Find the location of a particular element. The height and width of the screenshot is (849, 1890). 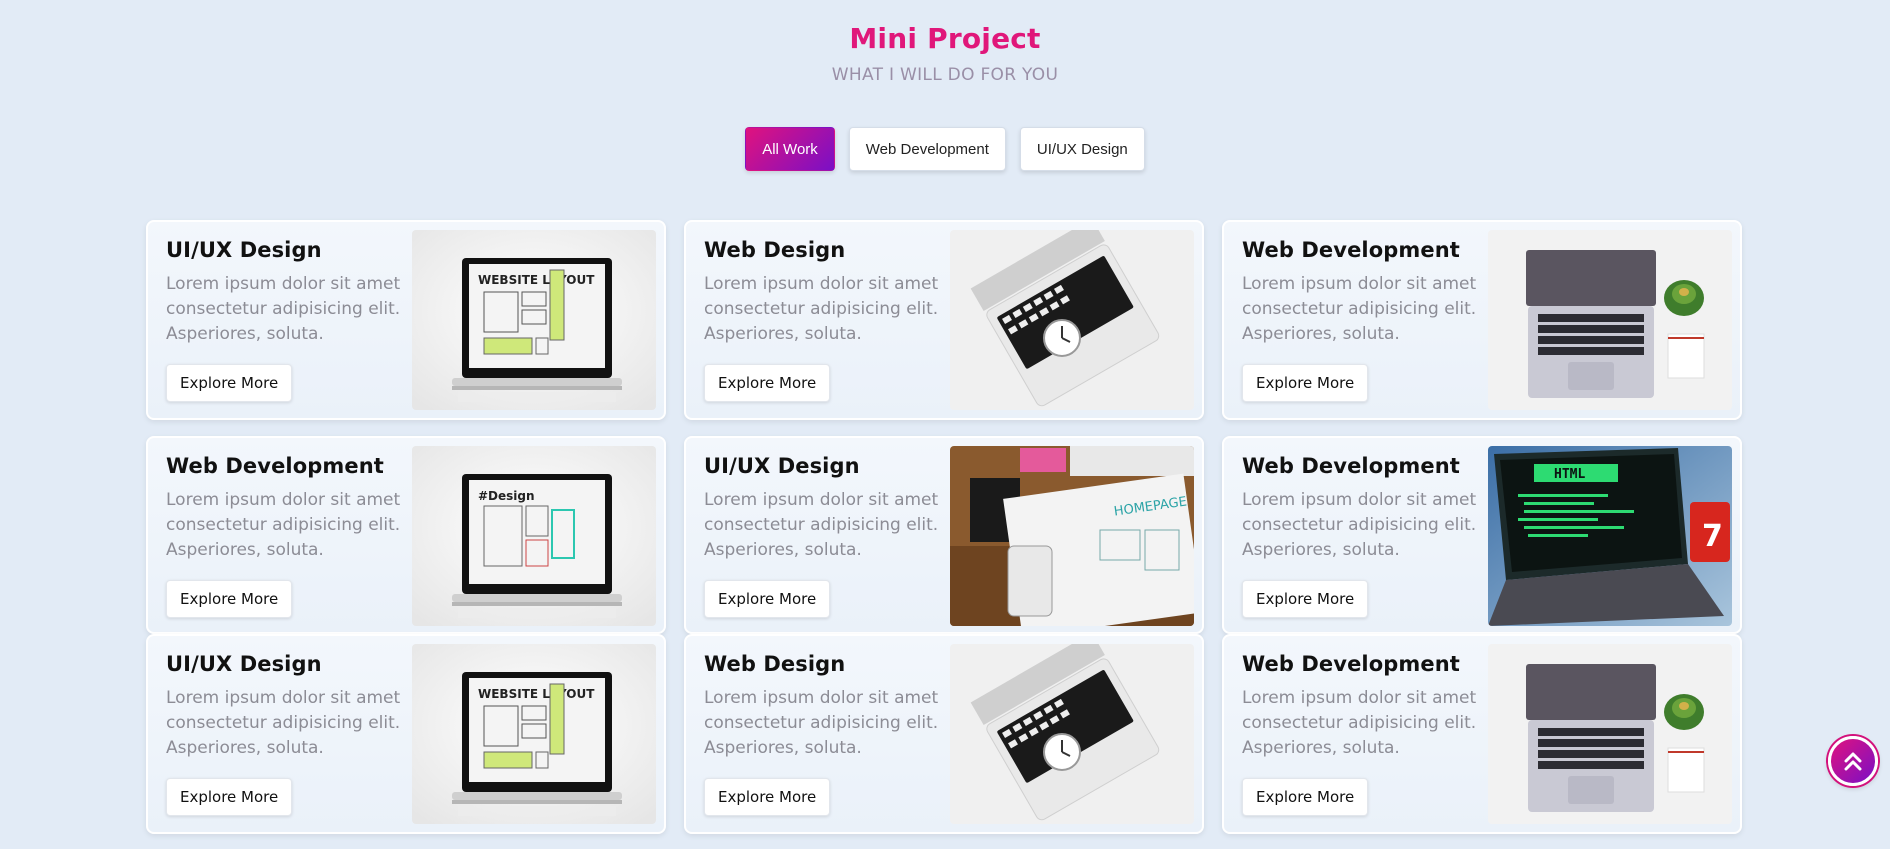

filter-uiux-design-button: UI/UX Design is located at coordinates (1082, 149).